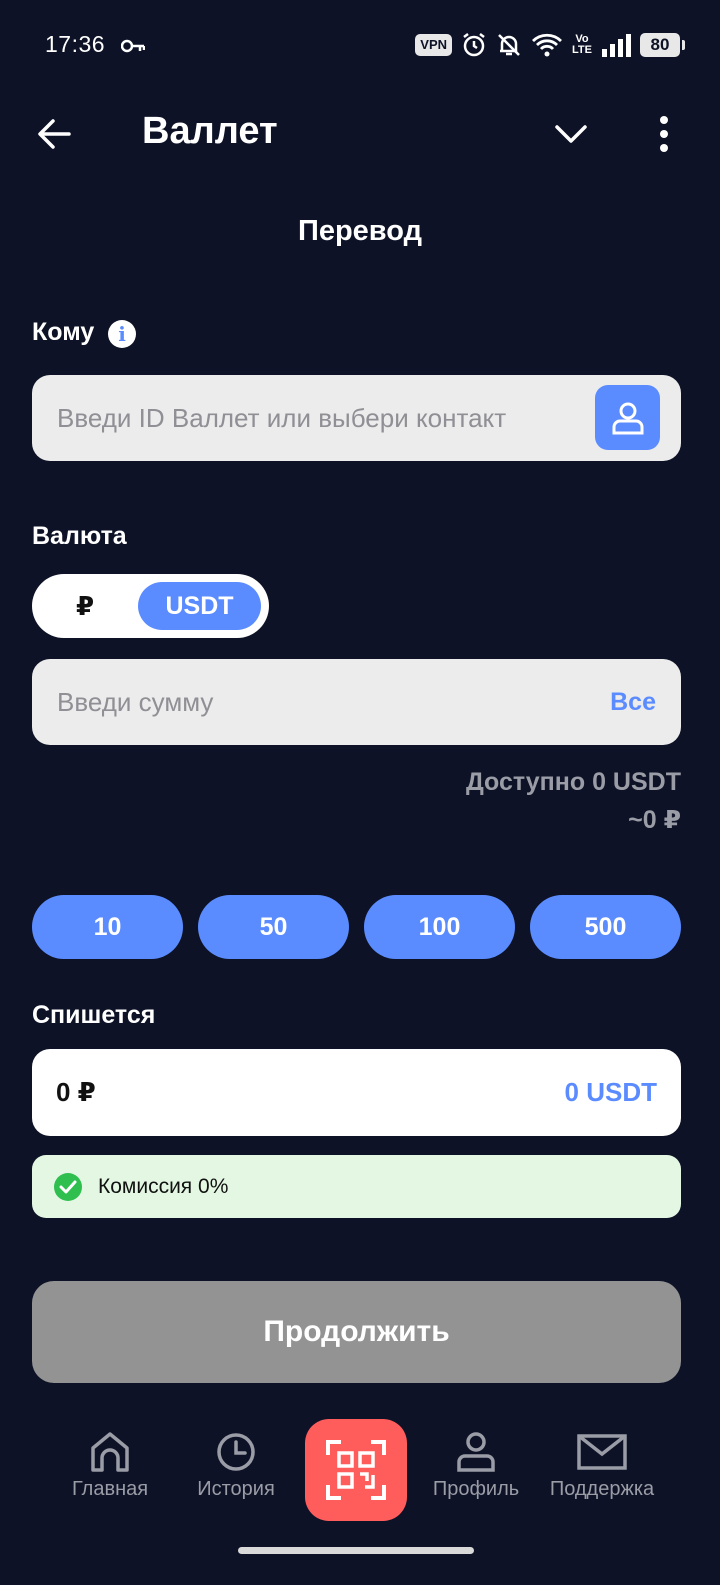  Describe the element at coordinates (75, 44) in the screenshot. I see `status-time: 17:36` at that location.